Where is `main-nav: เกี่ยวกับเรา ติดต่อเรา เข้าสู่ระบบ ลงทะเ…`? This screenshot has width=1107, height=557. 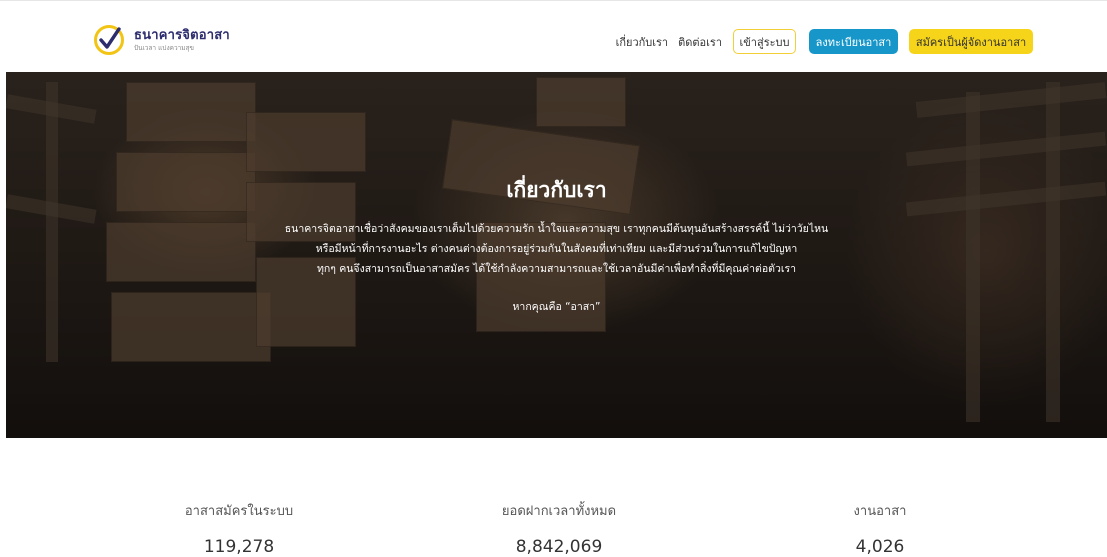 main-nav: เกี่ยวกับเรา ติดต่อเรา เข้าสู่ระบบ ลงทะเ… is located at coordinates (824, 41).